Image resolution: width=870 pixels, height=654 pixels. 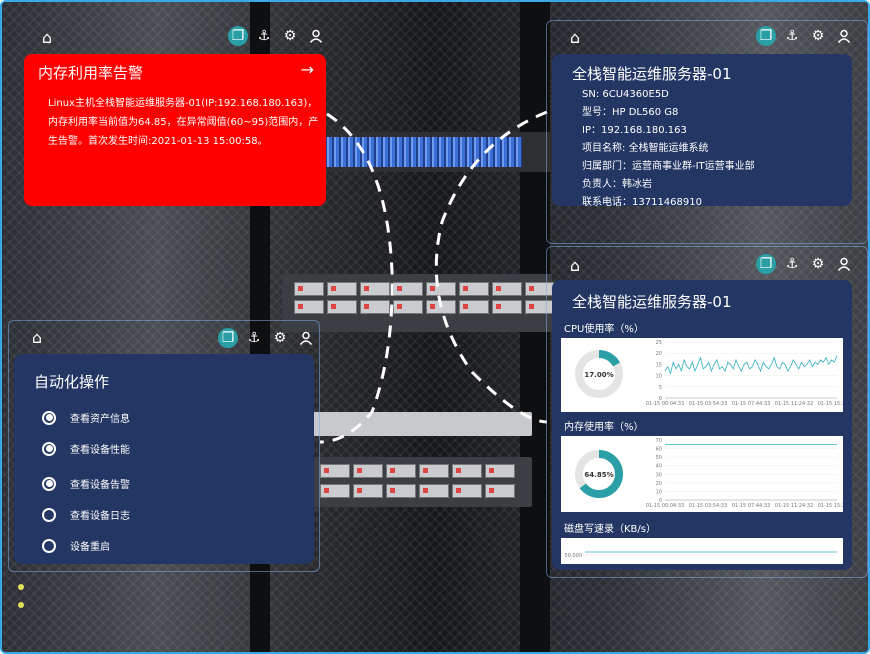 I want to click on automation-panel: 自动化操作 查看资产信息 查看设备性能 查看设备告警 查看设备日志 设备重启, so click(x=164, y=459).